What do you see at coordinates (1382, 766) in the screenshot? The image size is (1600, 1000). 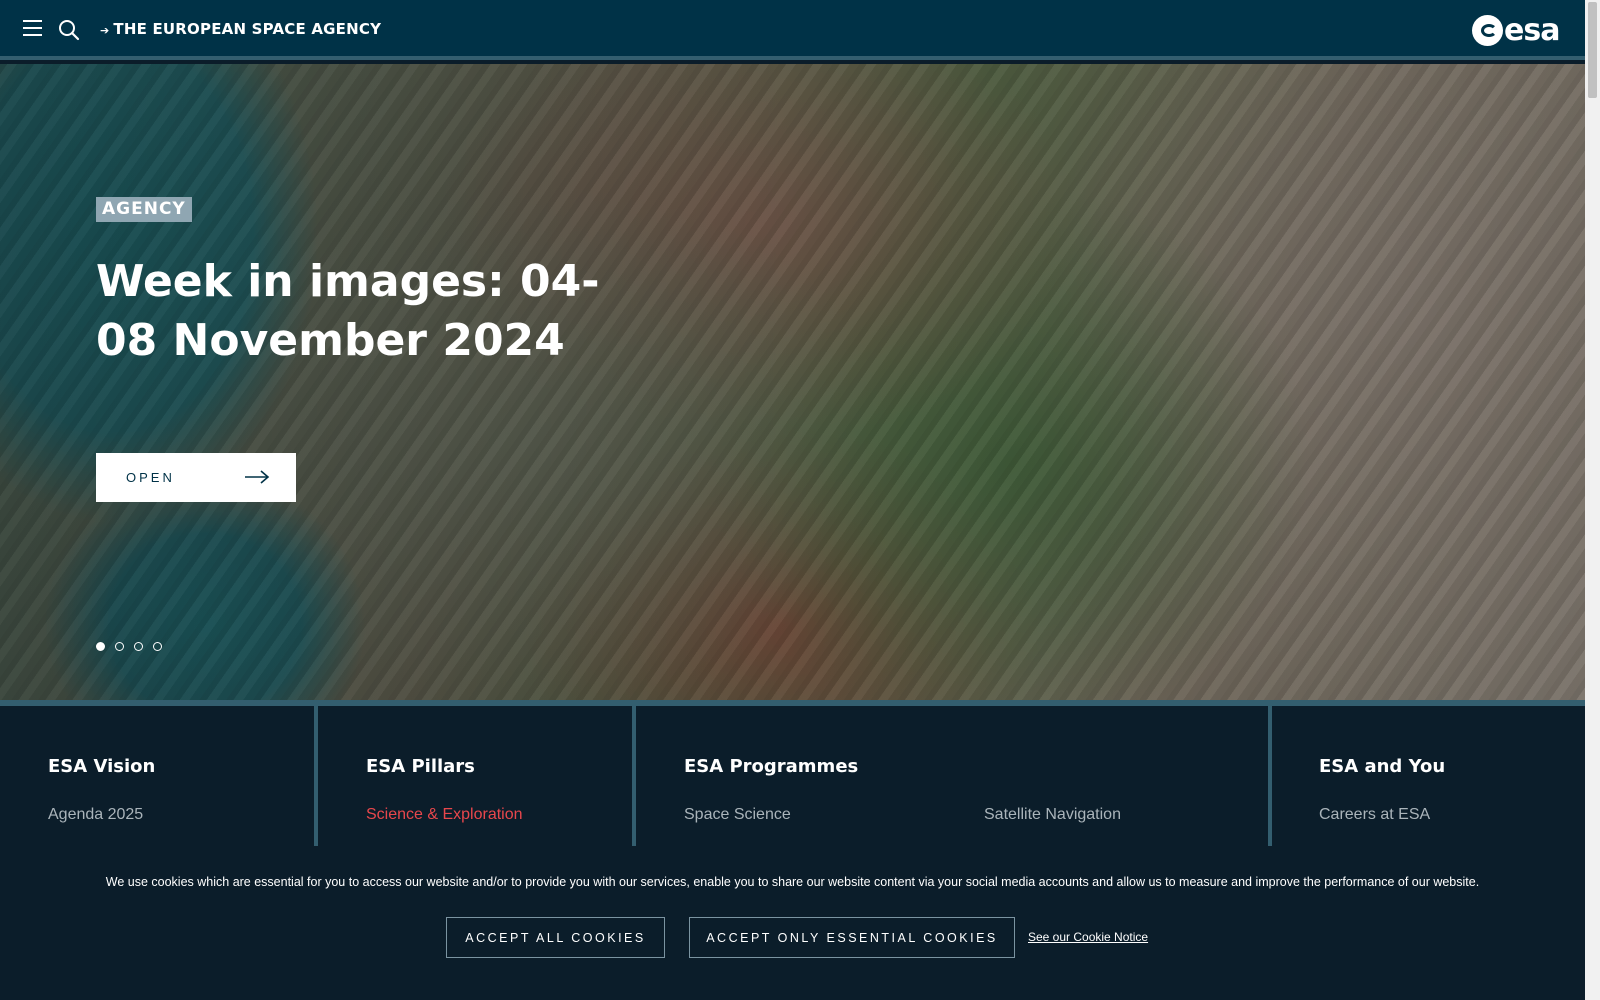 I see `column-heading: ESA and You` at bounding box center [1382, 766].